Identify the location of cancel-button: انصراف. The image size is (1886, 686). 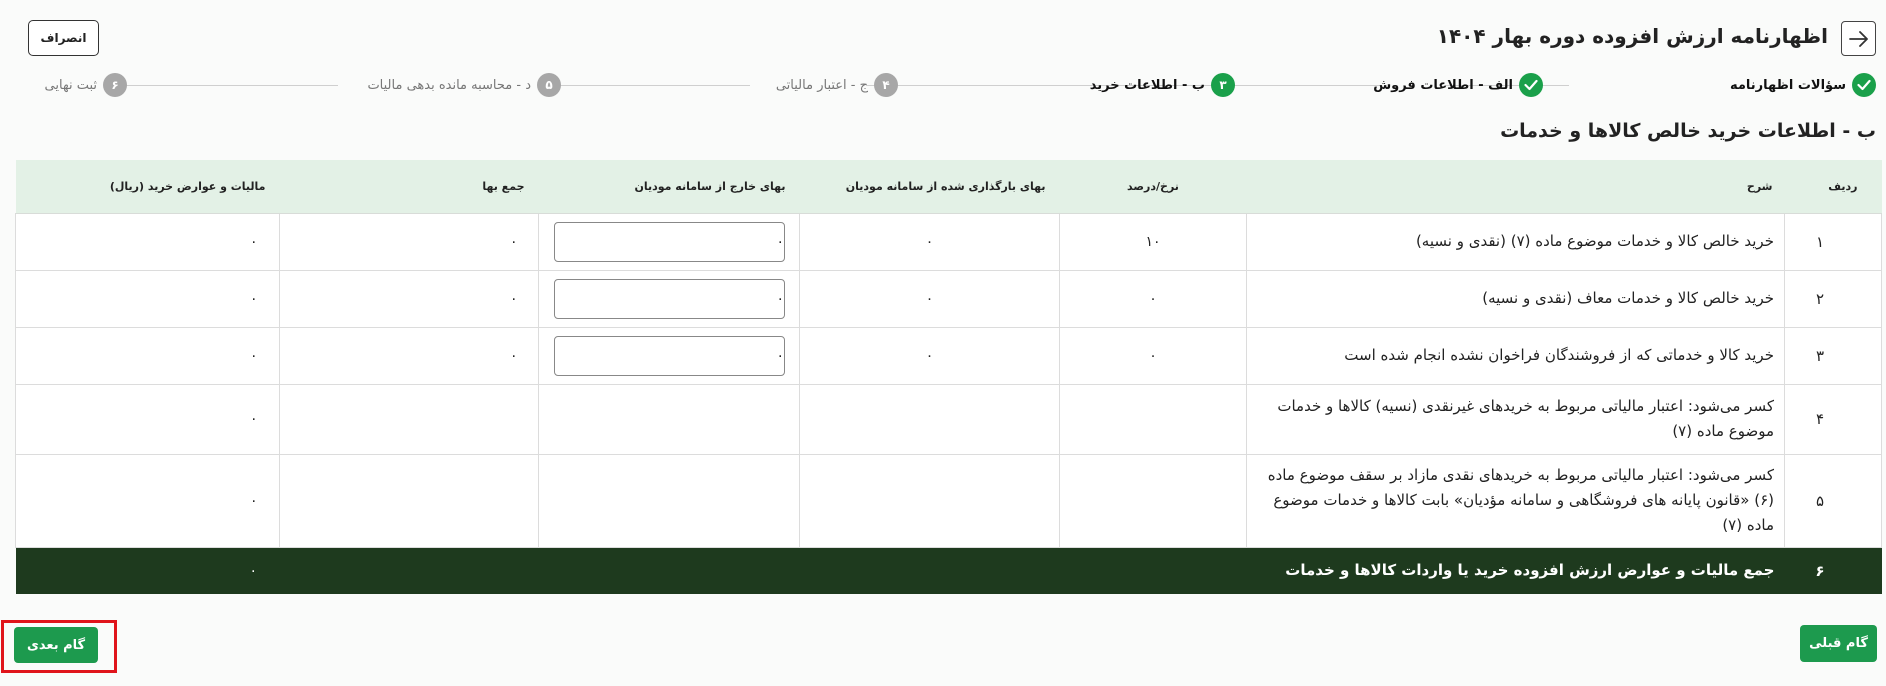
(63, 38).